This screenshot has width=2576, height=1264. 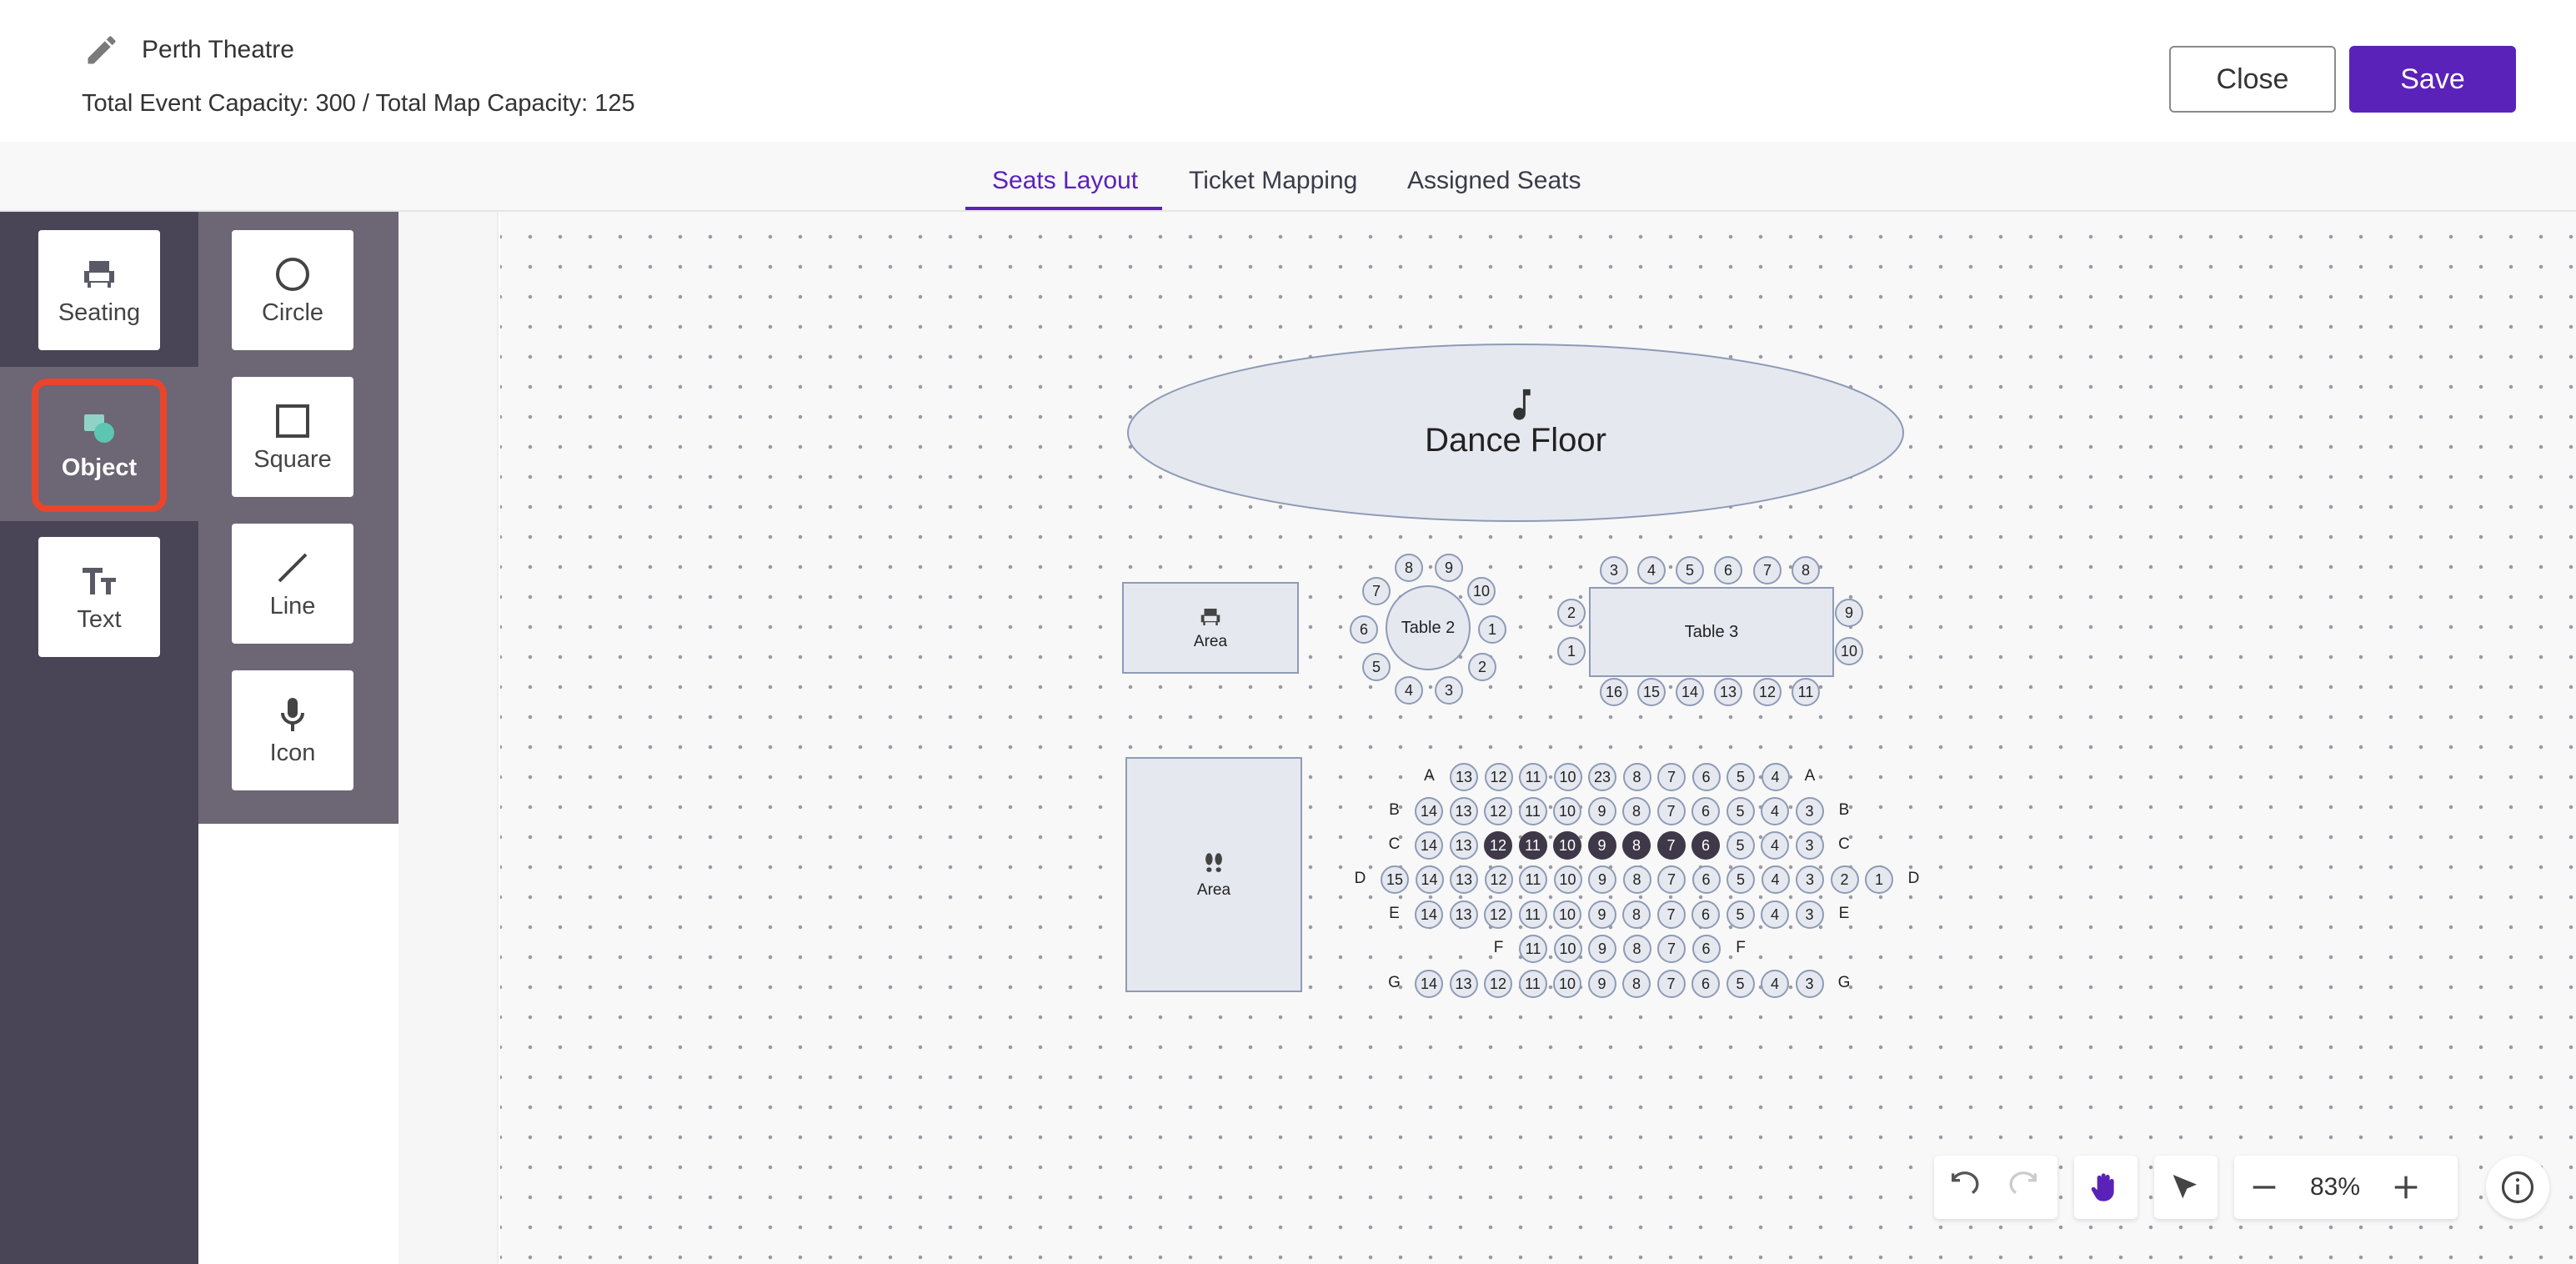 What do you see at coordinates (1498, 984) in the screenshot?
I see `row-g-seat: 12` at bounding box center [1498, 984].